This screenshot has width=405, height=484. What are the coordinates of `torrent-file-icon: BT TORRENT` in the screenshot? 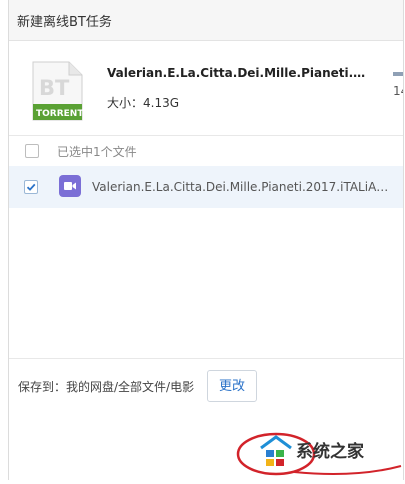 It's located at (57, 91).